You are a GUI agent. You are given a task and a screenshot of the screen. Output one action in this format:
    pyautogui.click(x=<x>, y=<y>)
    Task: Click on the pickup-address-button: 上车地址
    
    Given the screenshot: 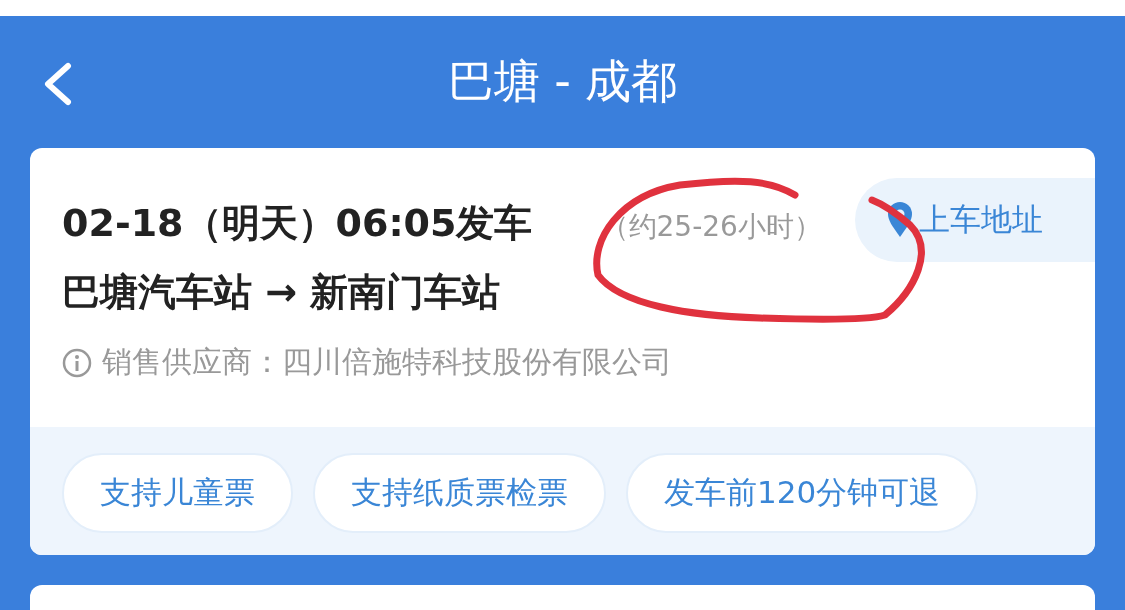 What is the action you would take?
    pyautogui.click(x=975, y=220)
    